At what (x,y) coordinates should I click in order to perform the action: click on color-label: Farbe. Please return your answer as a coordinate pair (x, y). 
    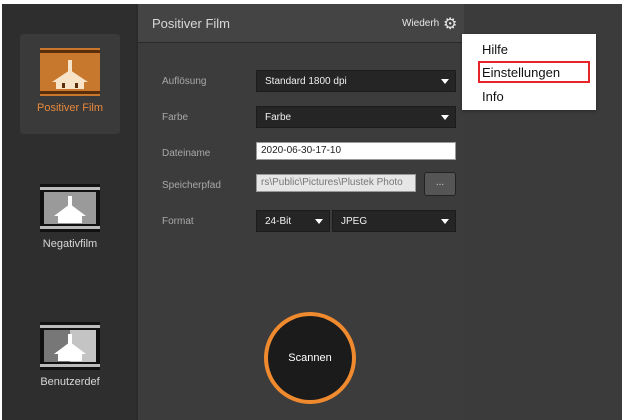
    Looking at the image, I should click on (175, 117).